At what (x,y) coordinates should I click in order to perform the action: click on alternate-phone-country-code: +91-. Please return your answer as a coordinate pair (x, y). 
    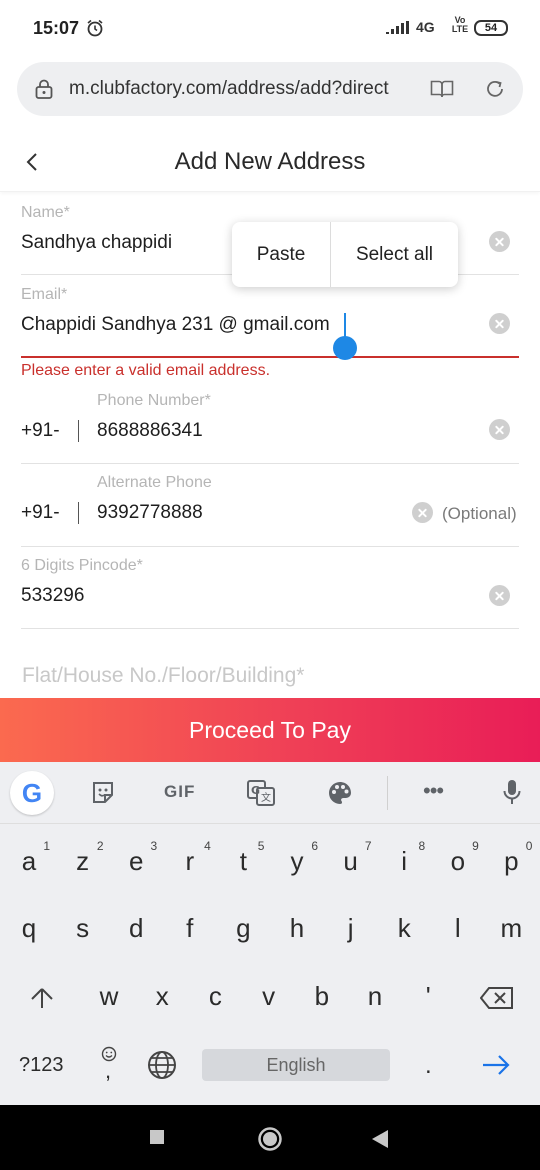
    Looking at the image, I should click on (40, 512).